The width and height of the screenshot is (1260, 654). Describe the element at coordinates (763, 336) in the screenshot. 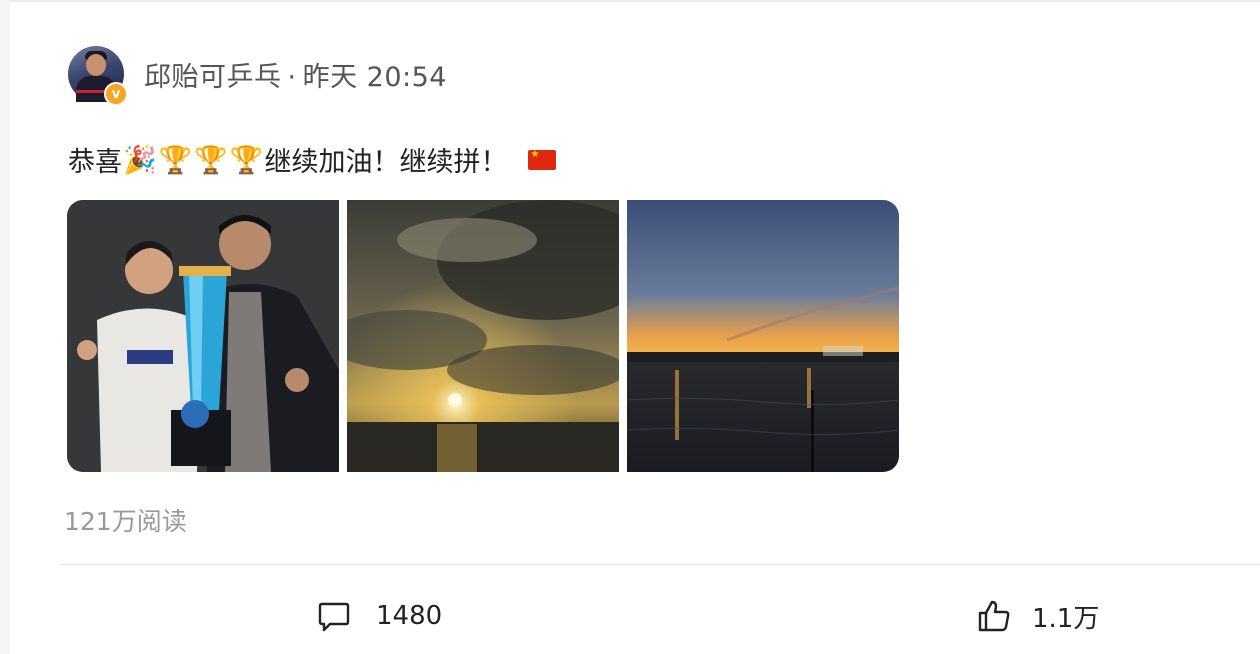

I see `photo-harbor-sunset` at that location.